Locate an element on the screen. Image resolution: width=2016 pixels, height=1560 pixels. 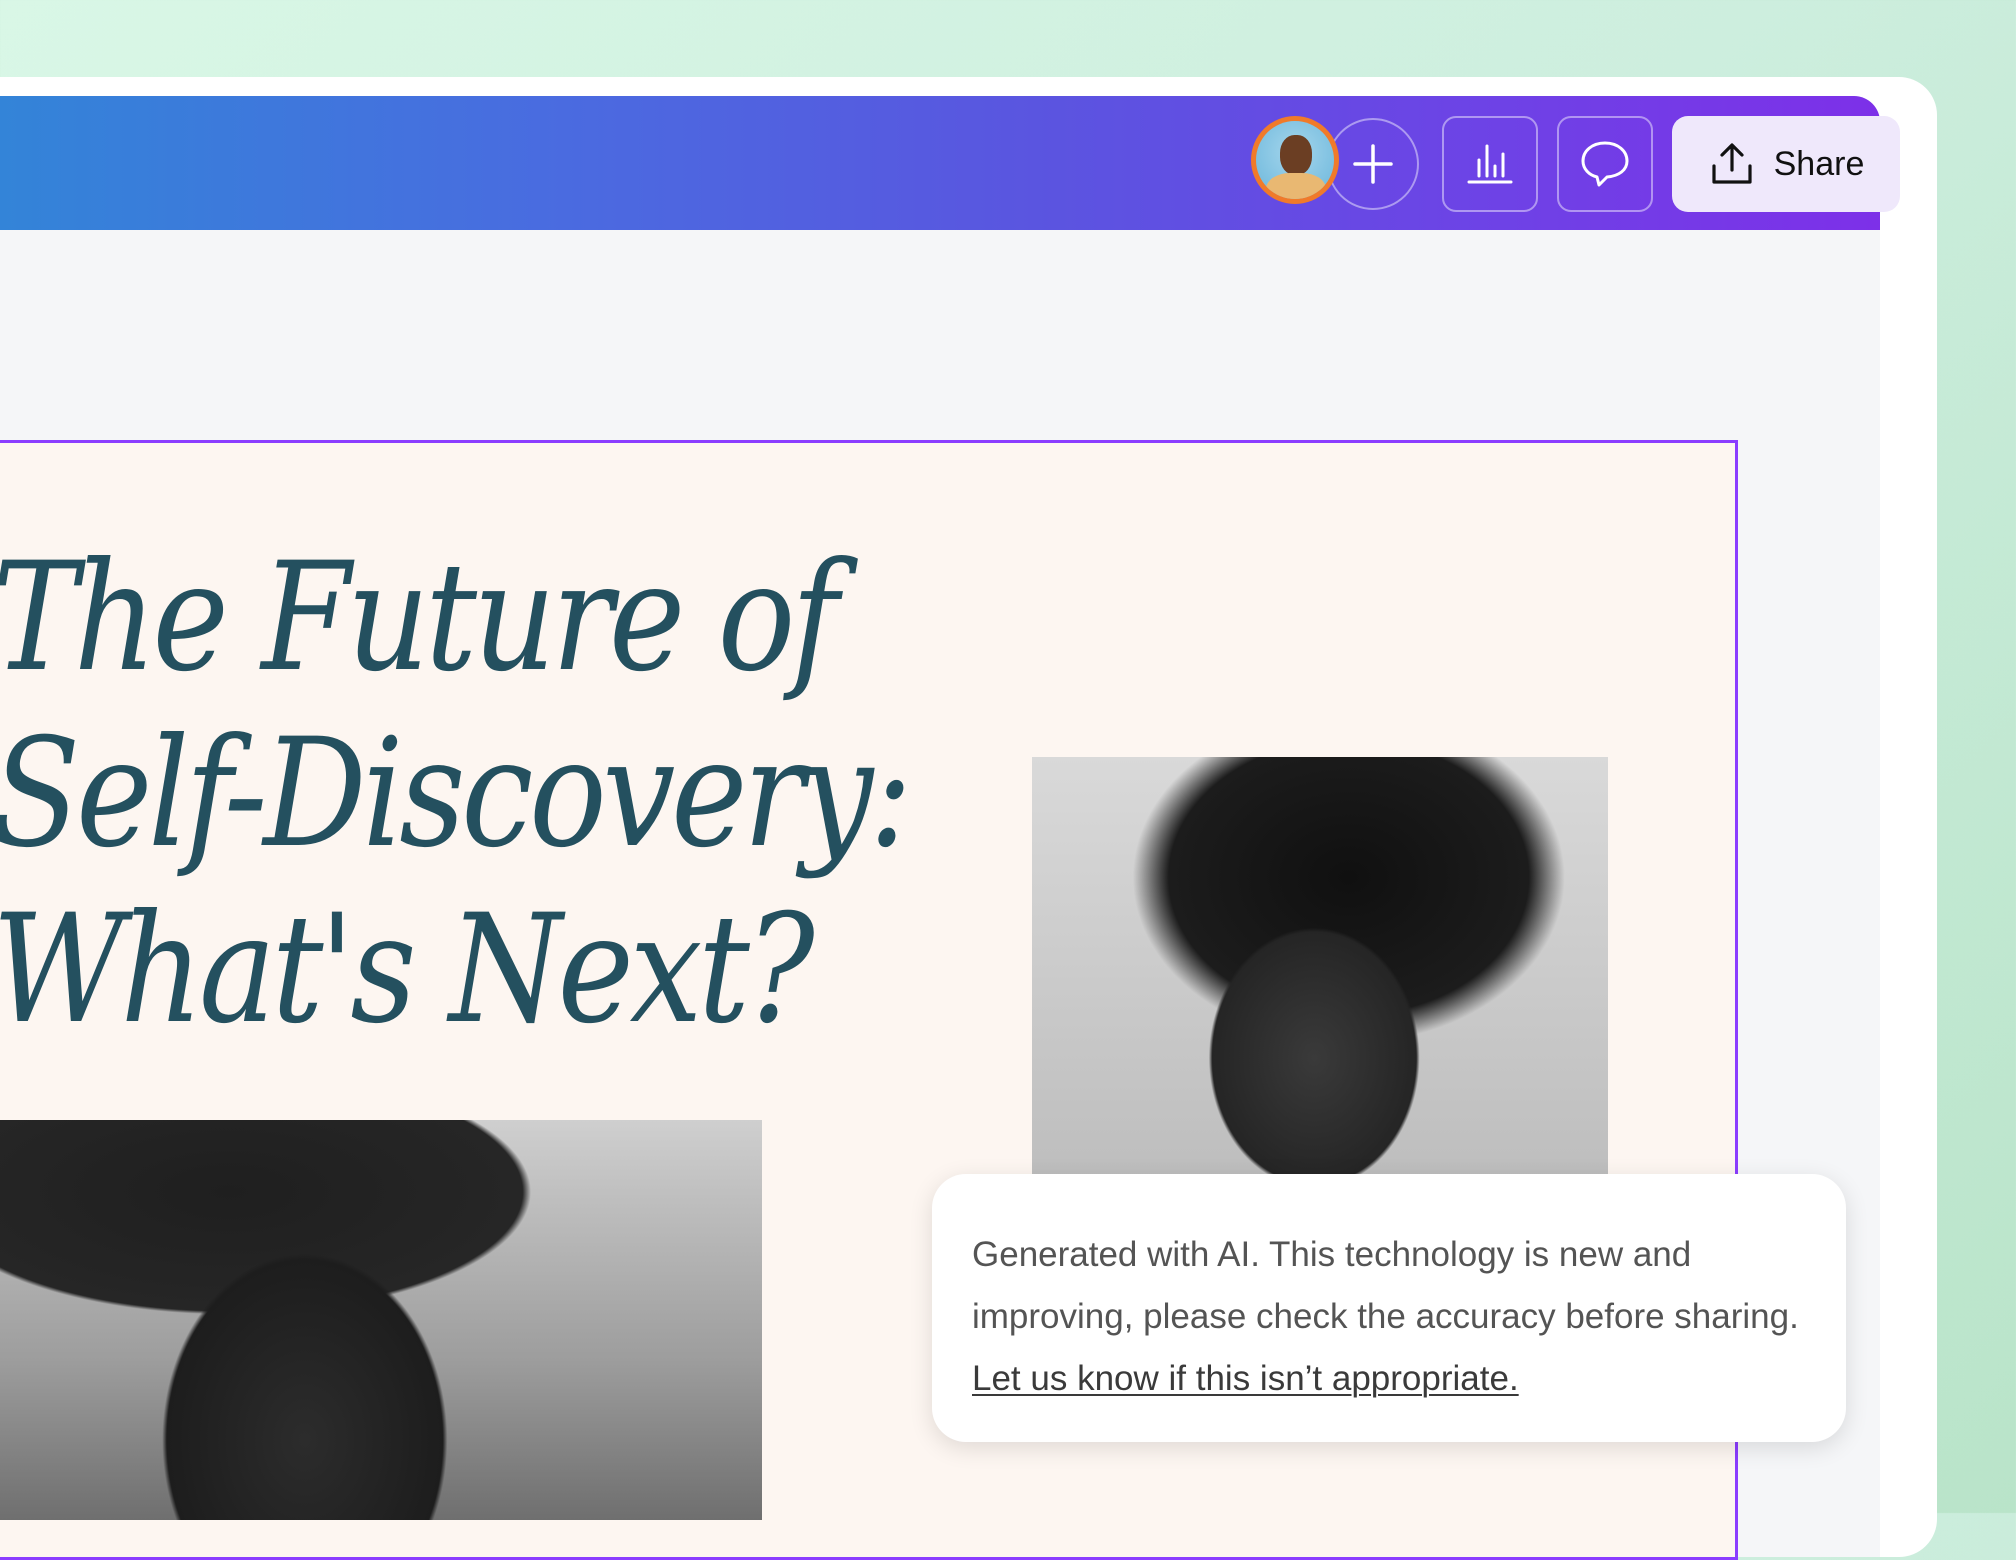
share-button: Share is located at coordinates (1786, 164).